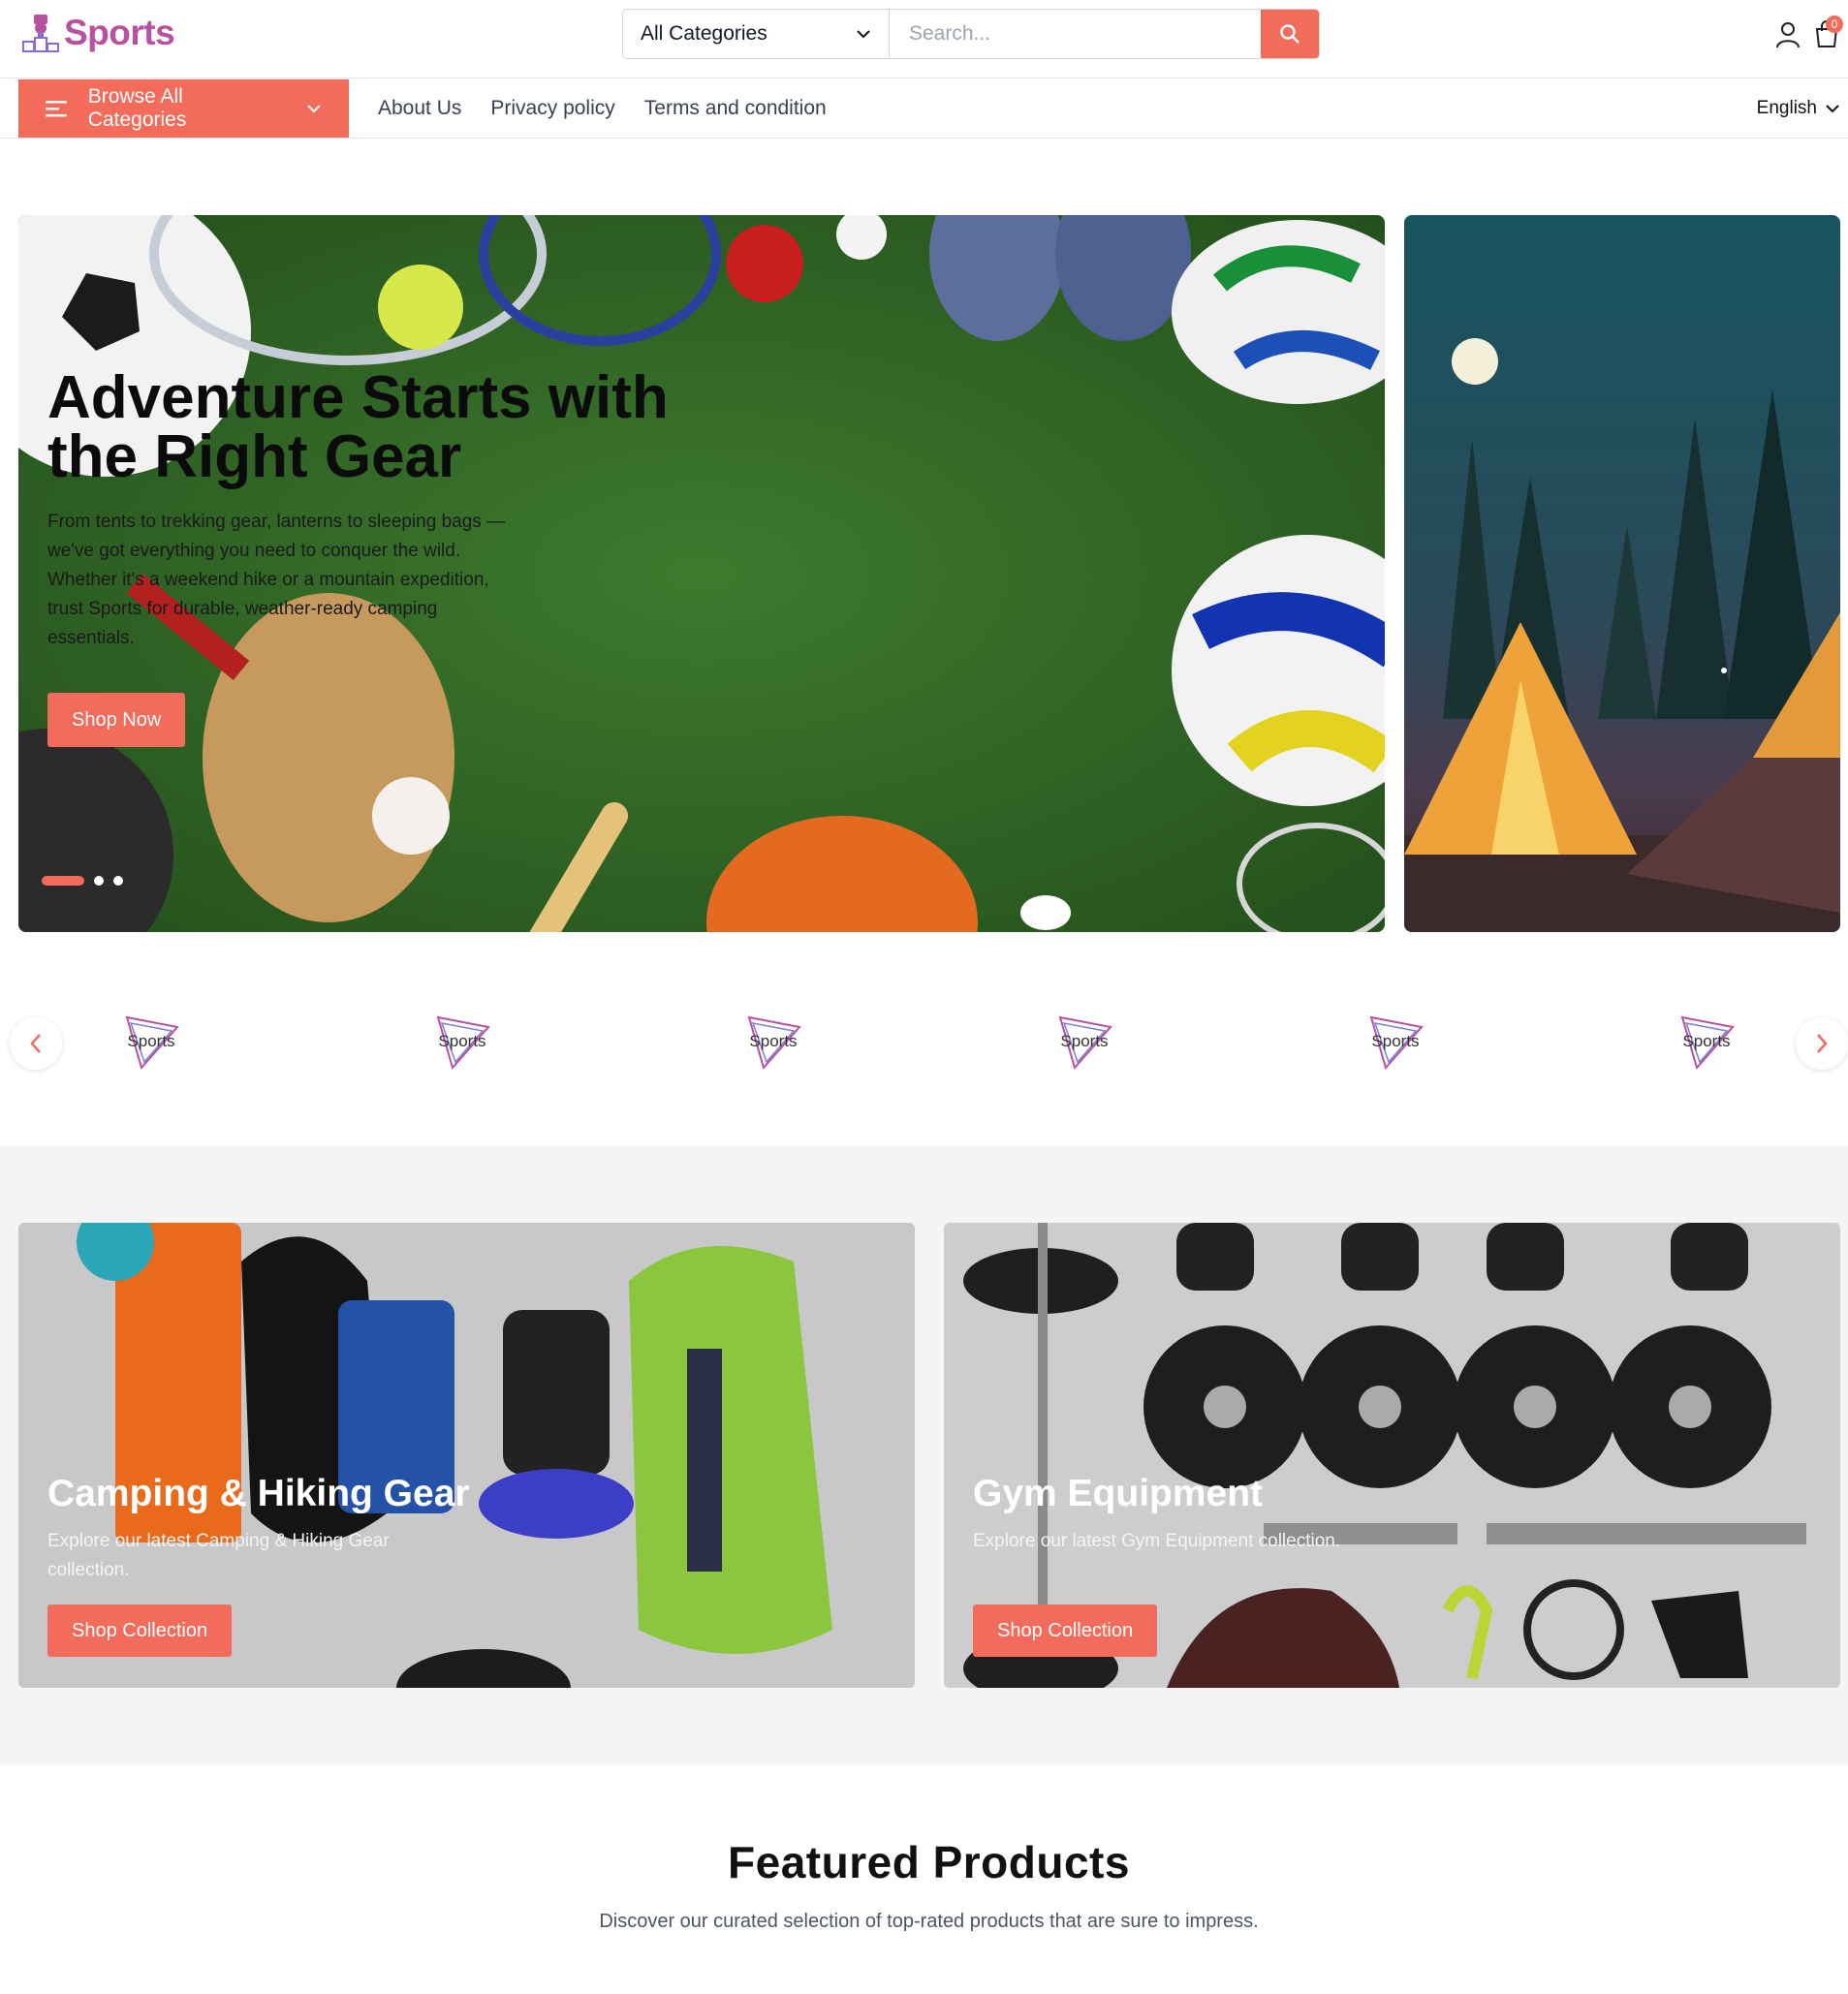  I want to click on nav-link-privacy-policy: Privacy policy, so click(552, 109).